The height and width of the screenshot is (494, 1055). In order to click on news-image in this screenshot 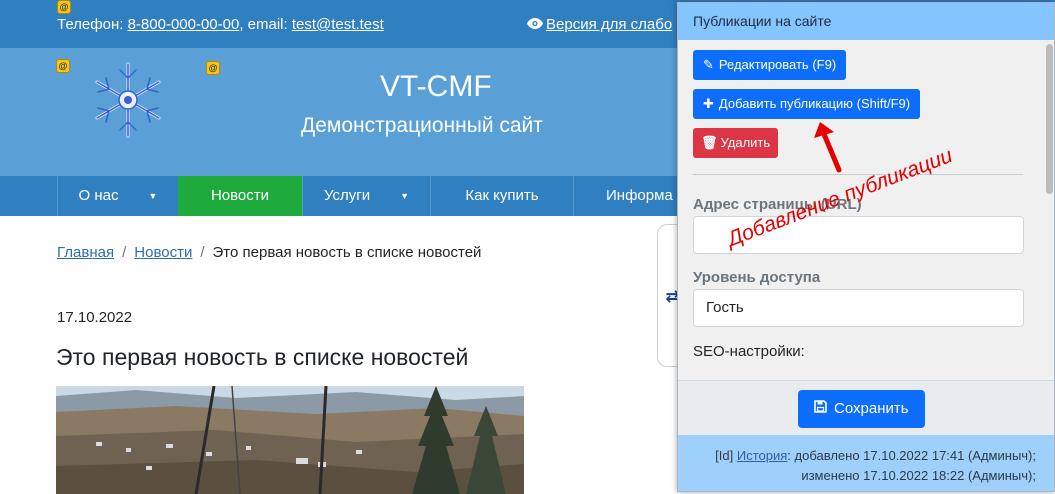, I will do `click(290, 440)`.